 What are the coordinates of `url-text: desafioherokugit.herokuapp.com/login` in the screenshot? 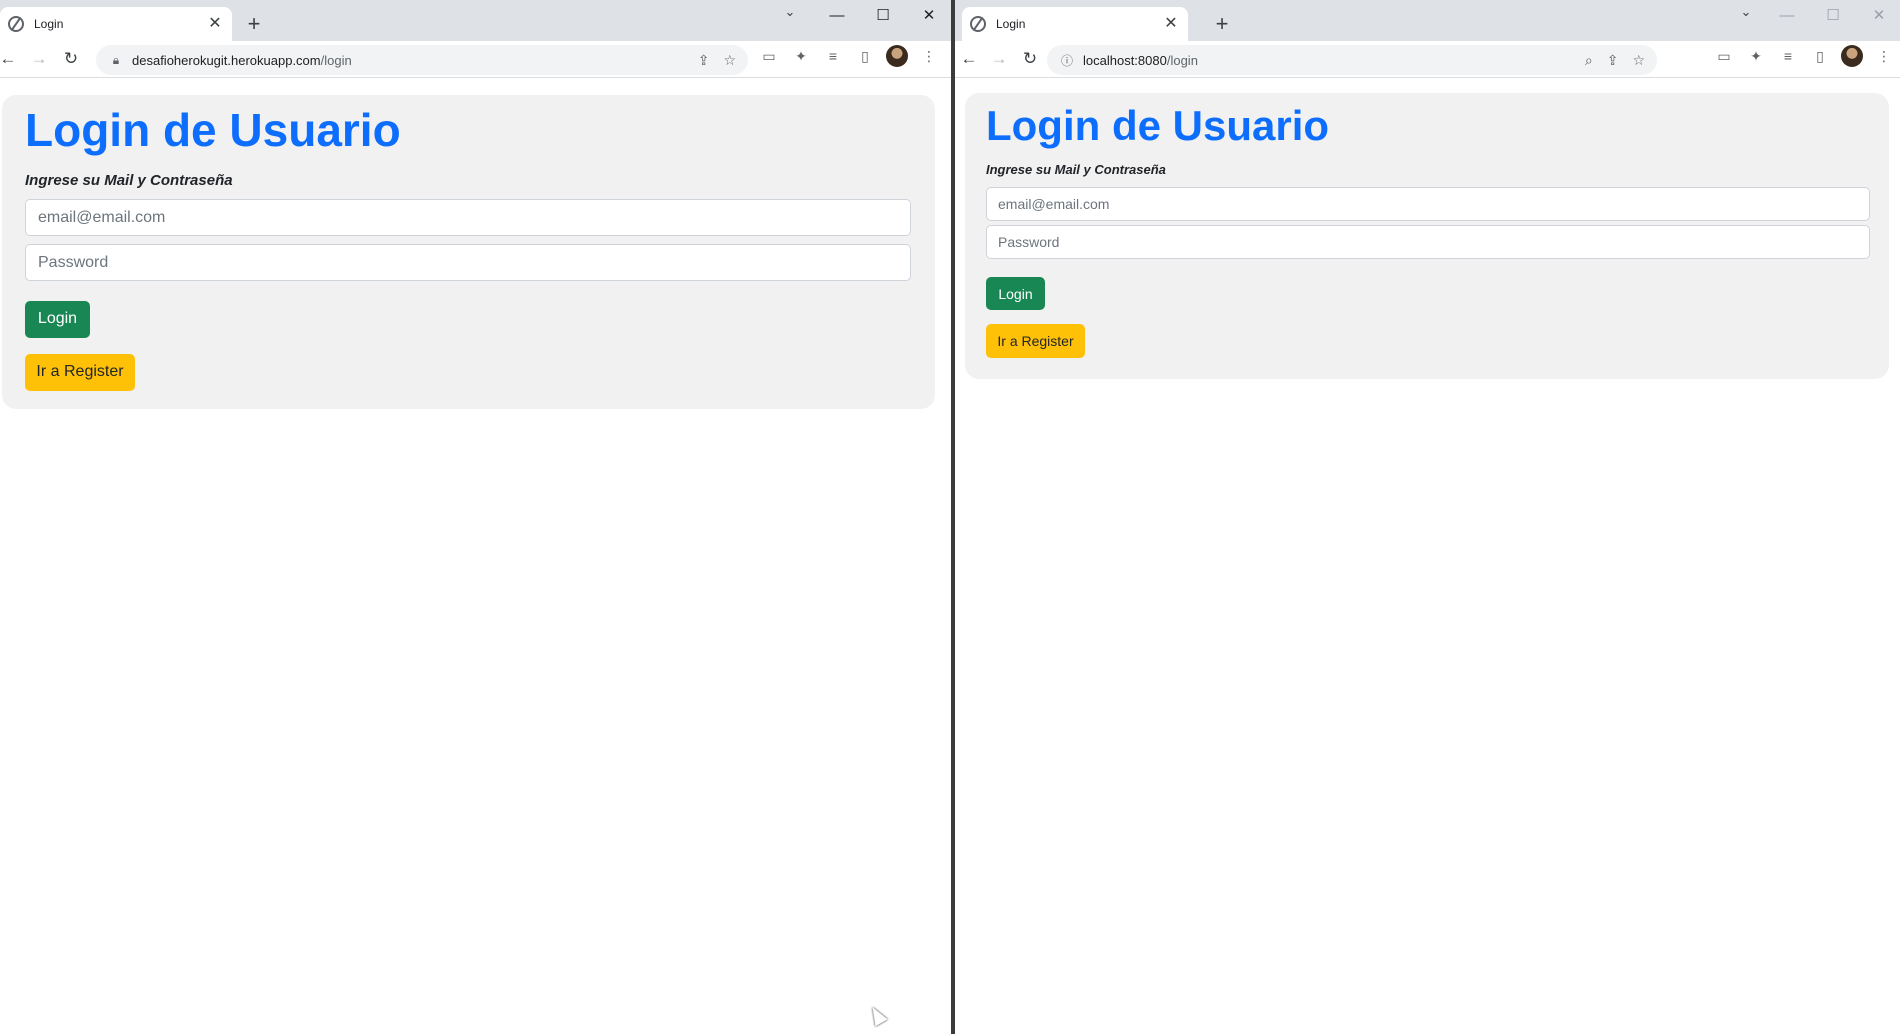 It's located at (415, 60).